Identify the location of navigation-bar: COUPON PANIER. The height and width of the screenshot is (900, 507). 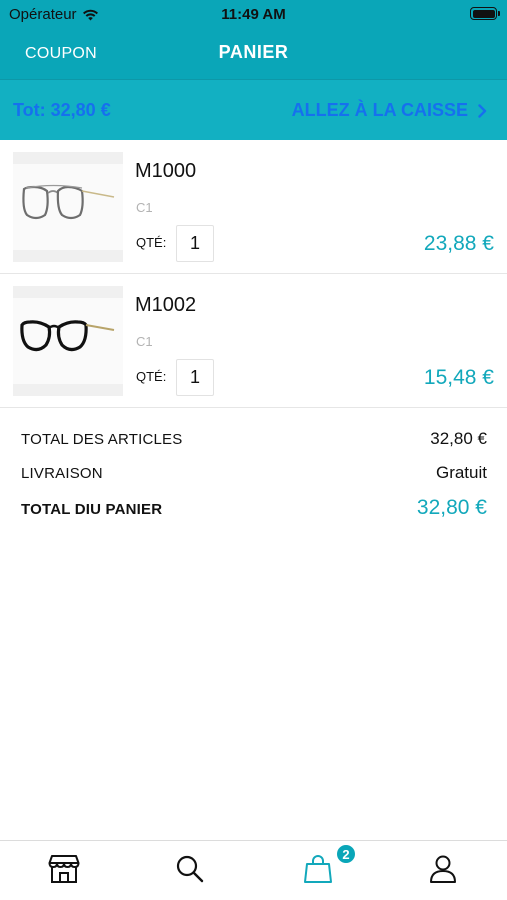
(253, 53).